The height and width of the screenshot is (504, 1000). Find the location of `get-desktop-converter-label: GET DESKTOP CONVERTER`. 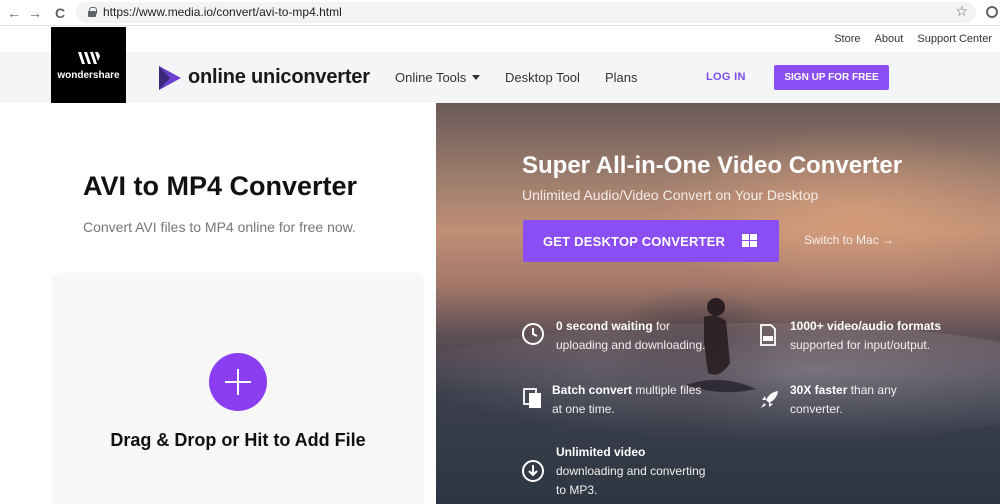

get-desktop-converter-label: GET DESKTOP CONVERTER is located at coordinates (634, 241).